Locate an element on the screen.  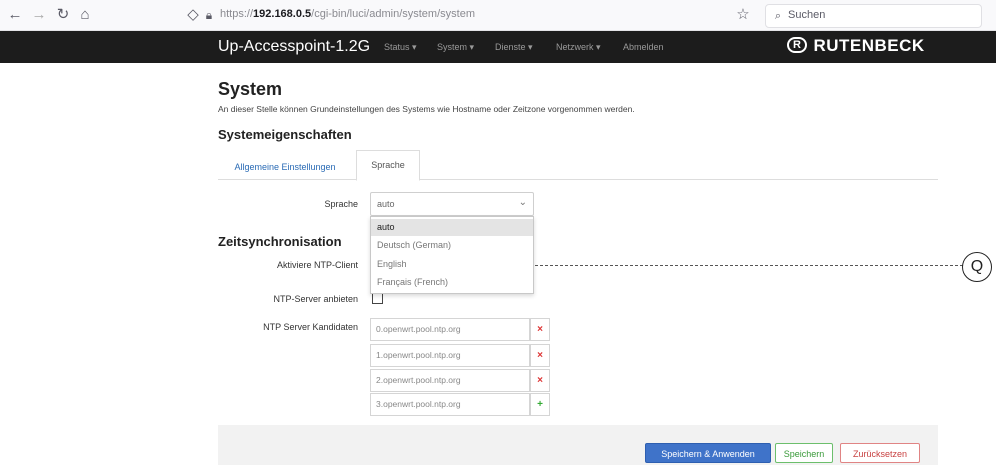
rutenbeck-logo: R RUTENBECK is located at coordinates (856, 46).